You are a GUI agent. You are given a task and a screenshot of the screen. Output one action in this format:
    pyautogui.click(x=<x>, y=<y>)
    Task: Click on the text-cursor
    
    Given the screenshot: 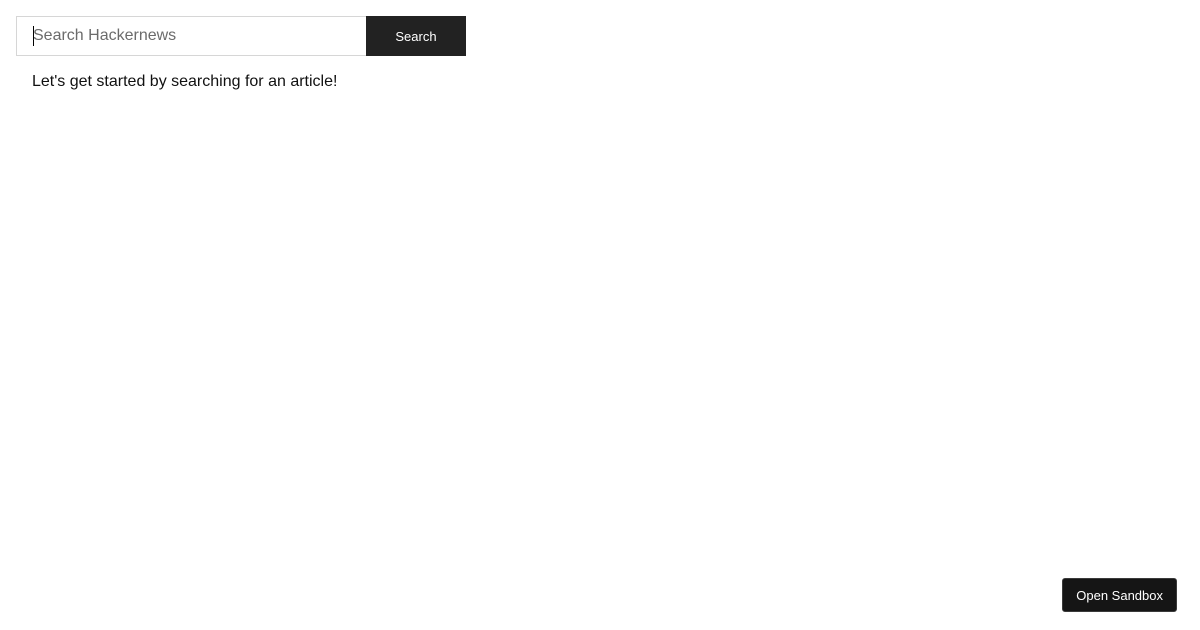 What is the action you would take?
    pyautogui.click(x=33, y=36)
    